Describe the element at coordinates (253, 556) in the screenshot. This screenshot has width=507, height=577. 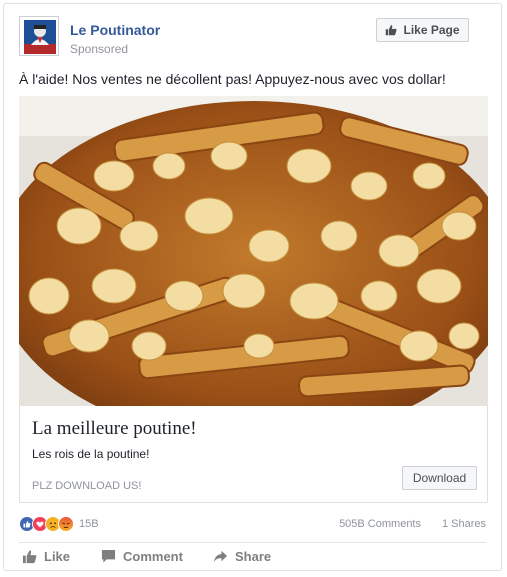
I see `share-label: Share` at that location.